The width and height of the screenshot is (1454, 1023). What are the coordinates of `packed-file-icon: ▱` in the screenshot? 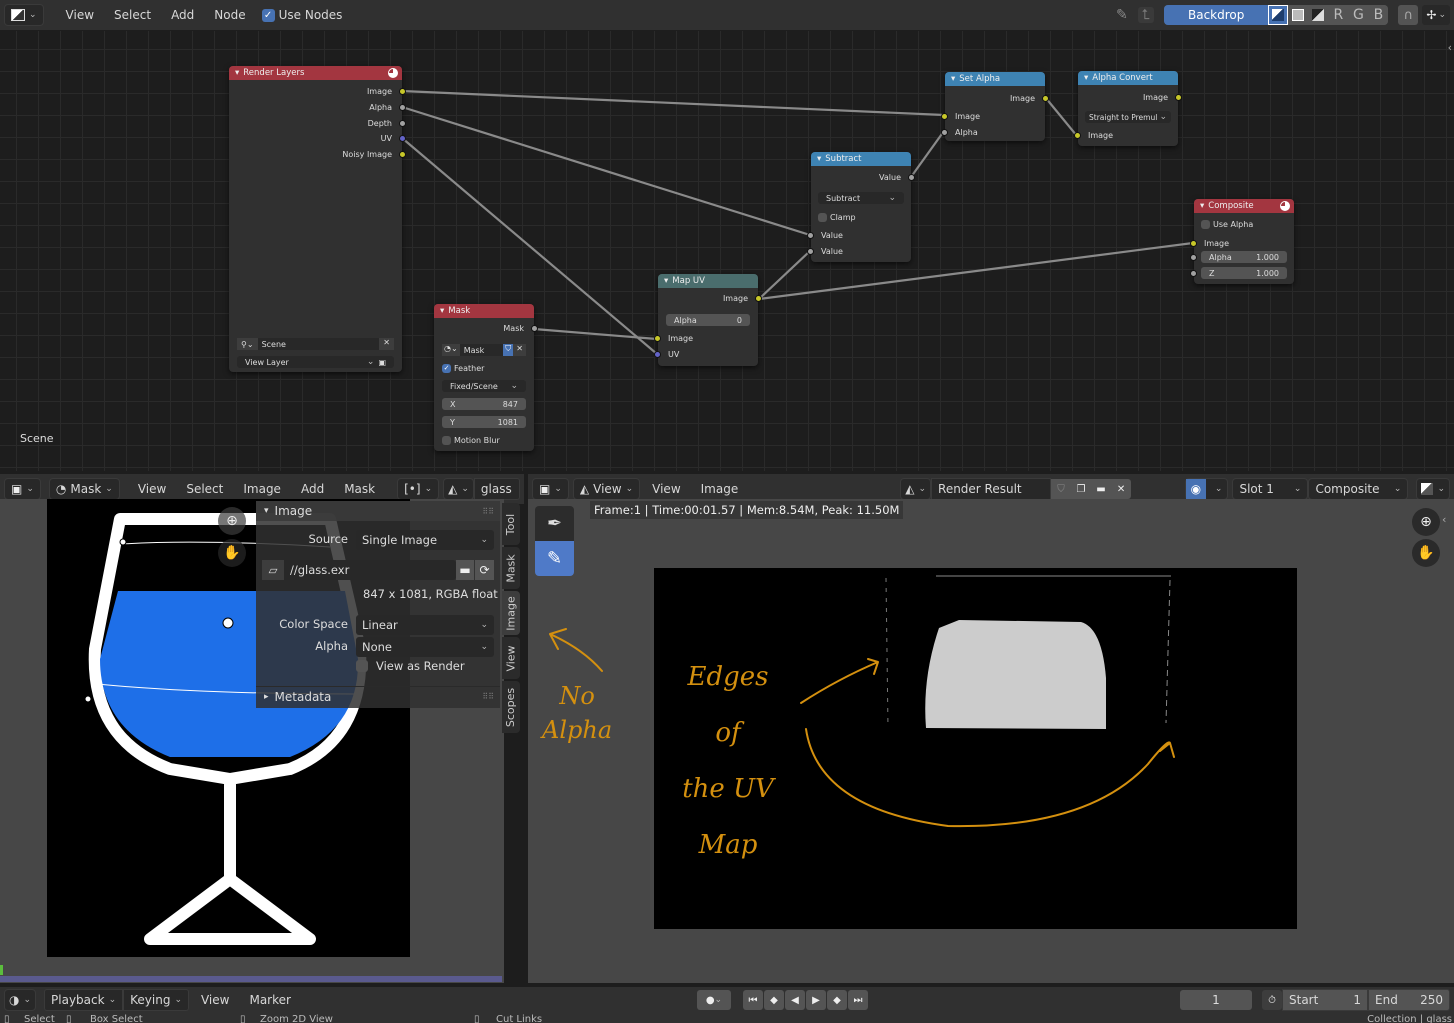 It's located at (273, 570).